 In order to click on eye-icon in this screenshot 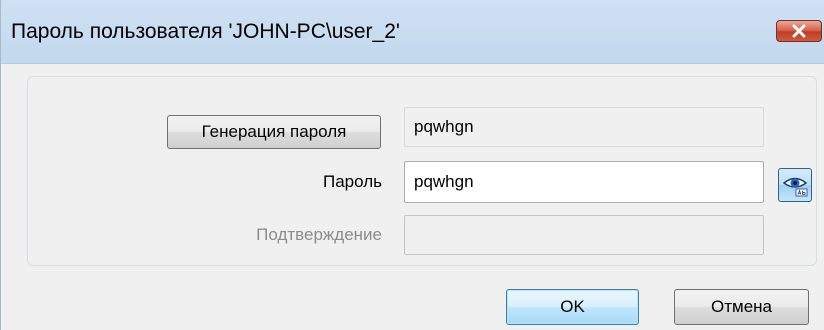, I will do `click(795, 187)`.